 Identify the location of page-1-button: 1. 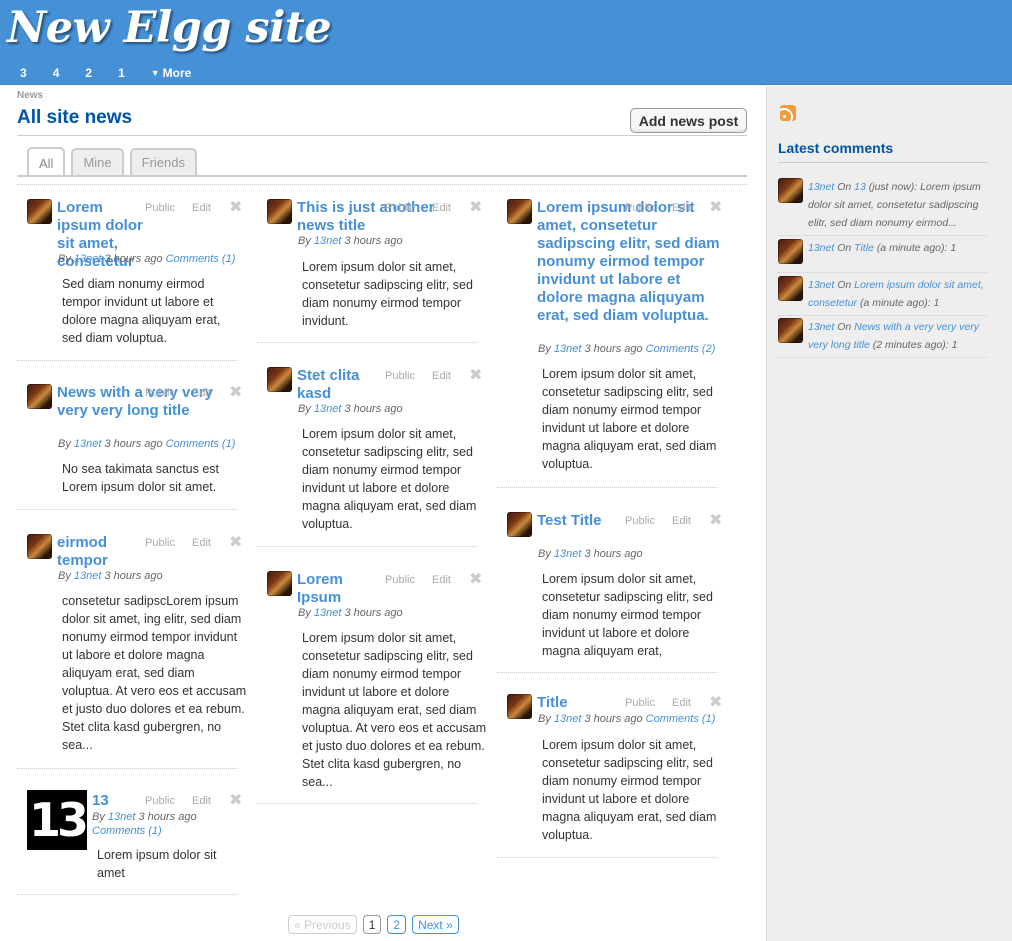
(372, 924).